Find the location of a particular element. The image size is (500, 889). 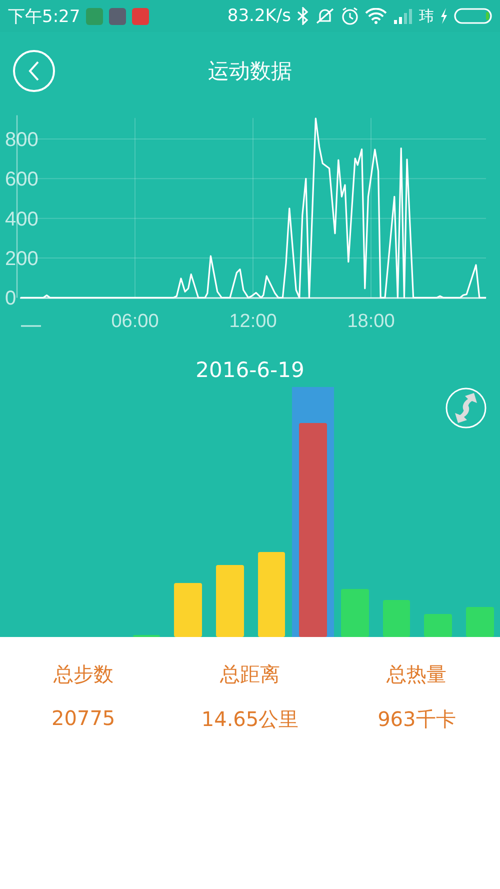

total-value: 963千卡 is located at coordinates (417, 719).